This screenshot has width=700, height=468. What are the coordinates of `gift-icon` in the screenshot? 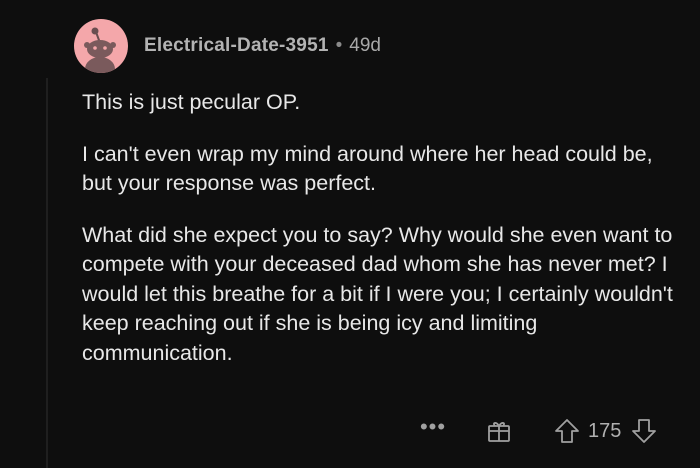 It's located at (499, 432).